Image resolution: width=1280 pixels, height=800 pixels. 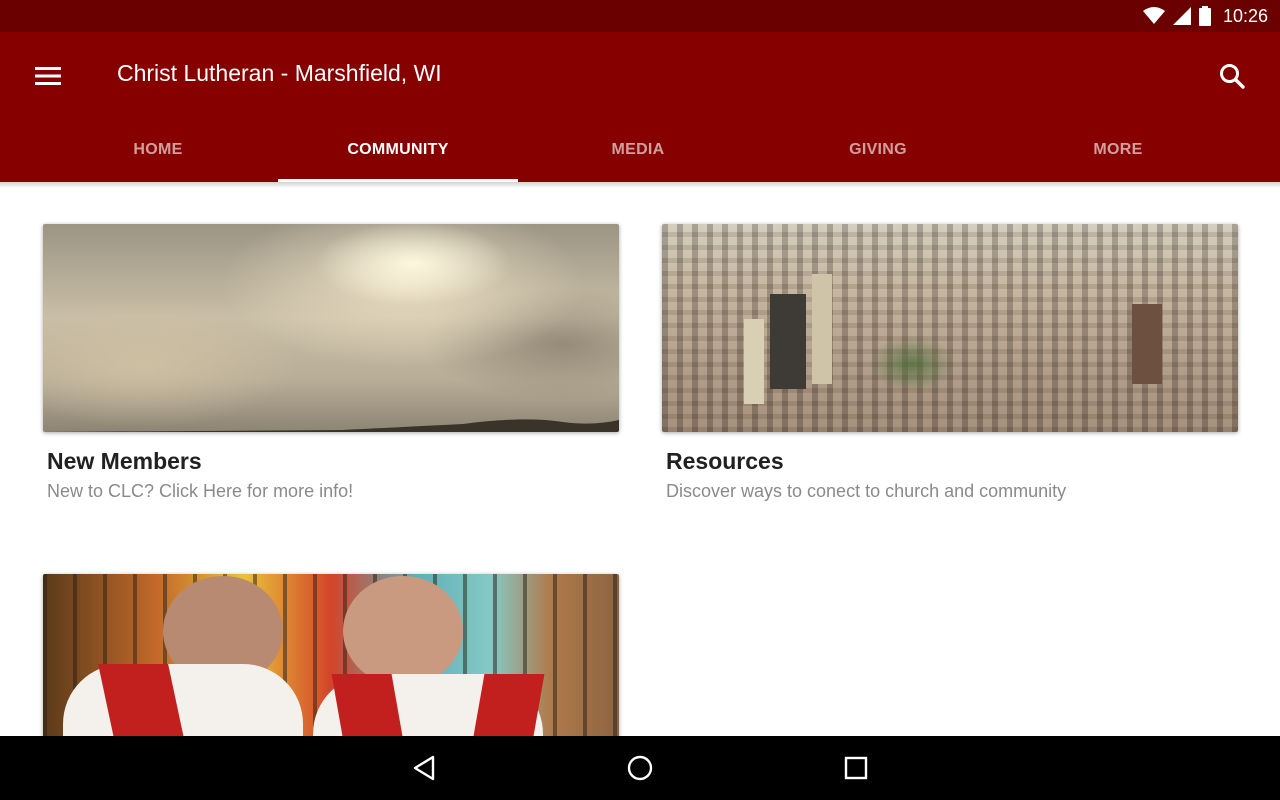 What do you see at coordinates (398, 150) in the screenshot?
I see `tab-community: COMMUNITY` at bounding box center [398, 150].